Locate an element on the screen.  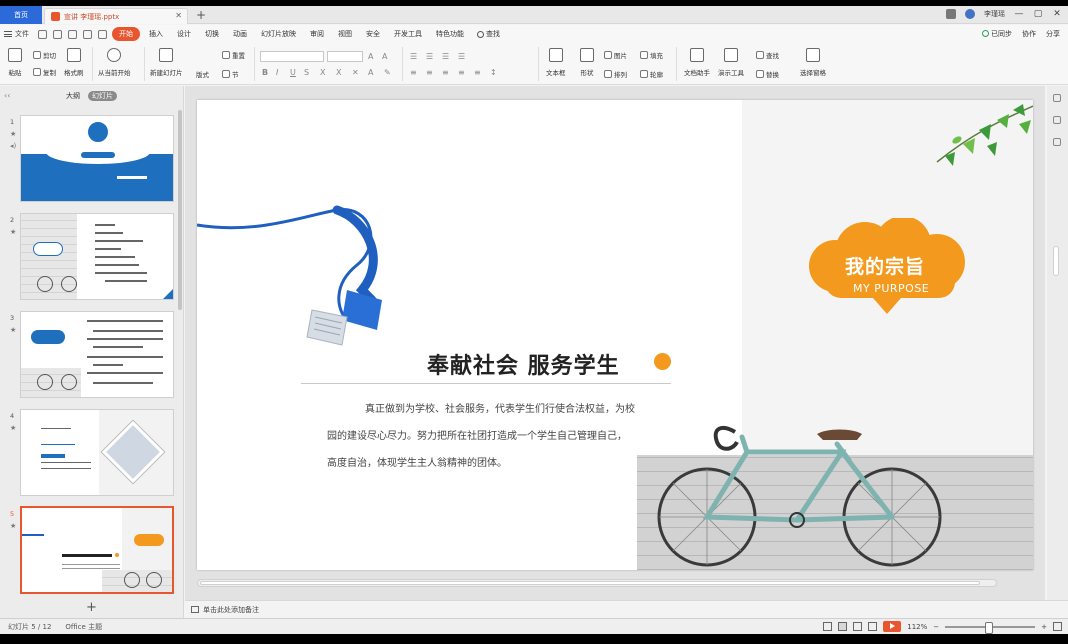
zoom-in-icon: + is located at coordinates (1044, 627).